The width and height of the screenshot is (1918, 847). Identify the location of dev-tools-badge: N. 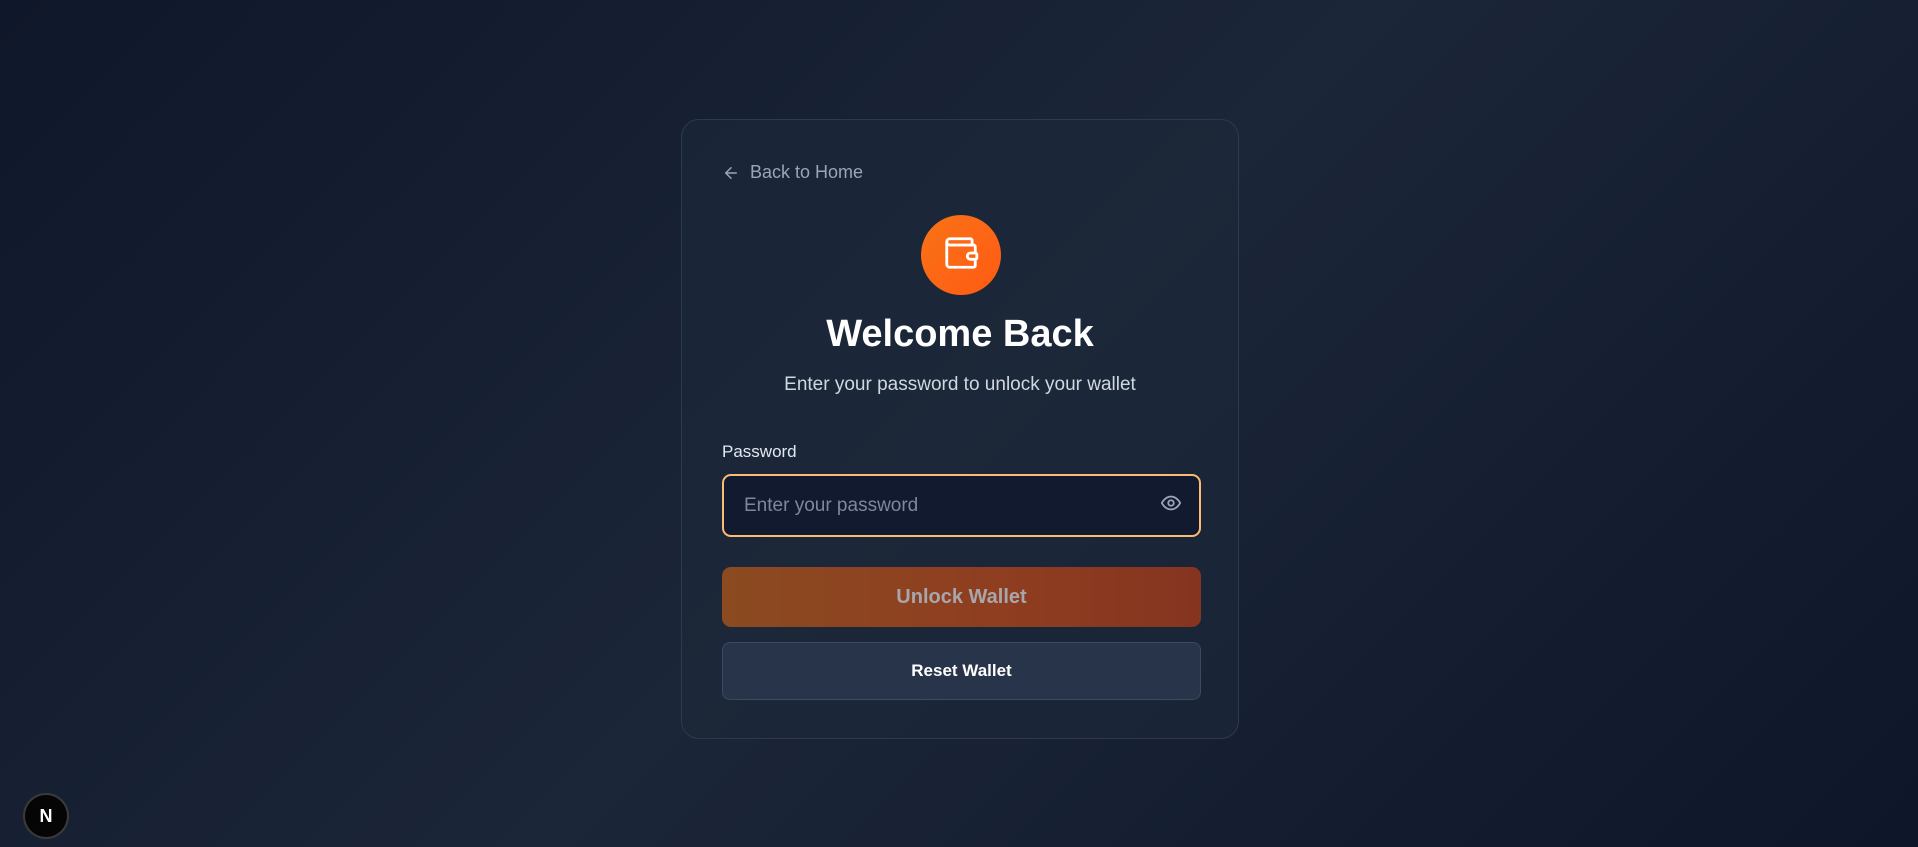
(46, 816).